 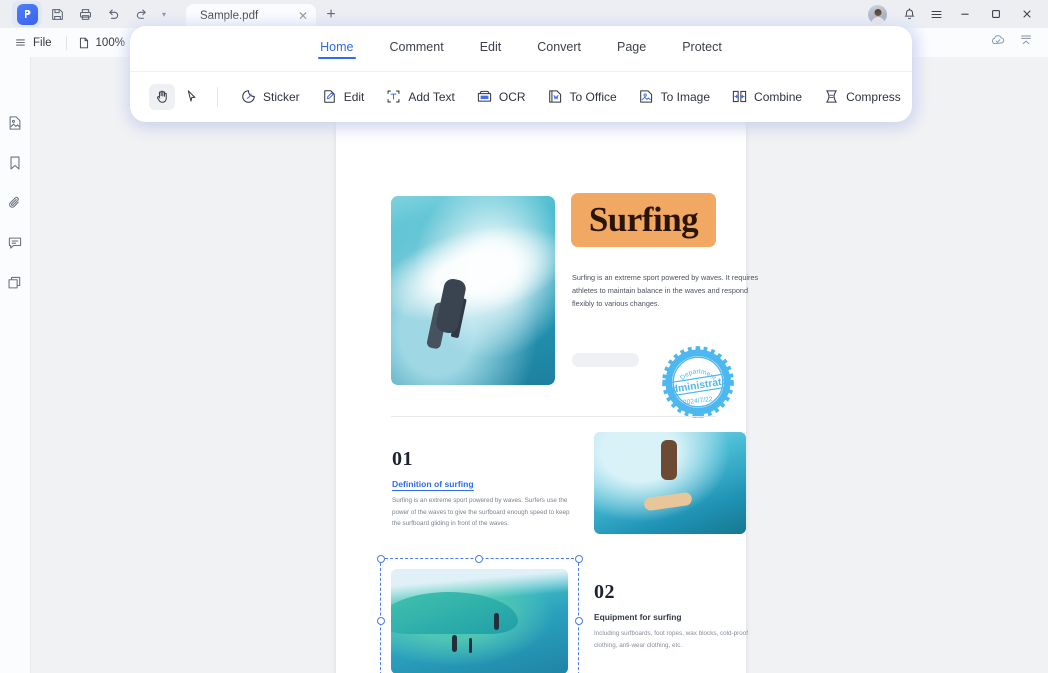 What do you see at coordinates (110, 42) in the screenshot?
I see `zoom-level-label: 100%` at bounding box center [110, 42].